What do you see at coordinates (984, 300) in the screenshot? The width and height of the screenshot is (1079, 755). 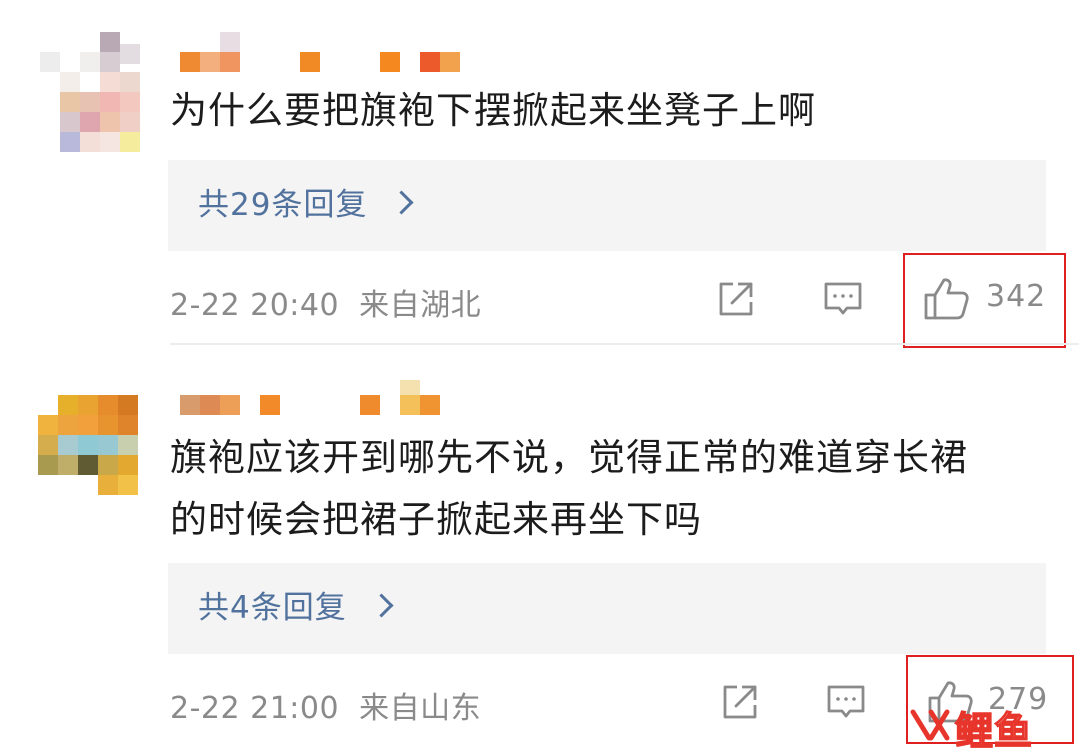 I see `like-highlight-box` at bounding box center [984, 300].